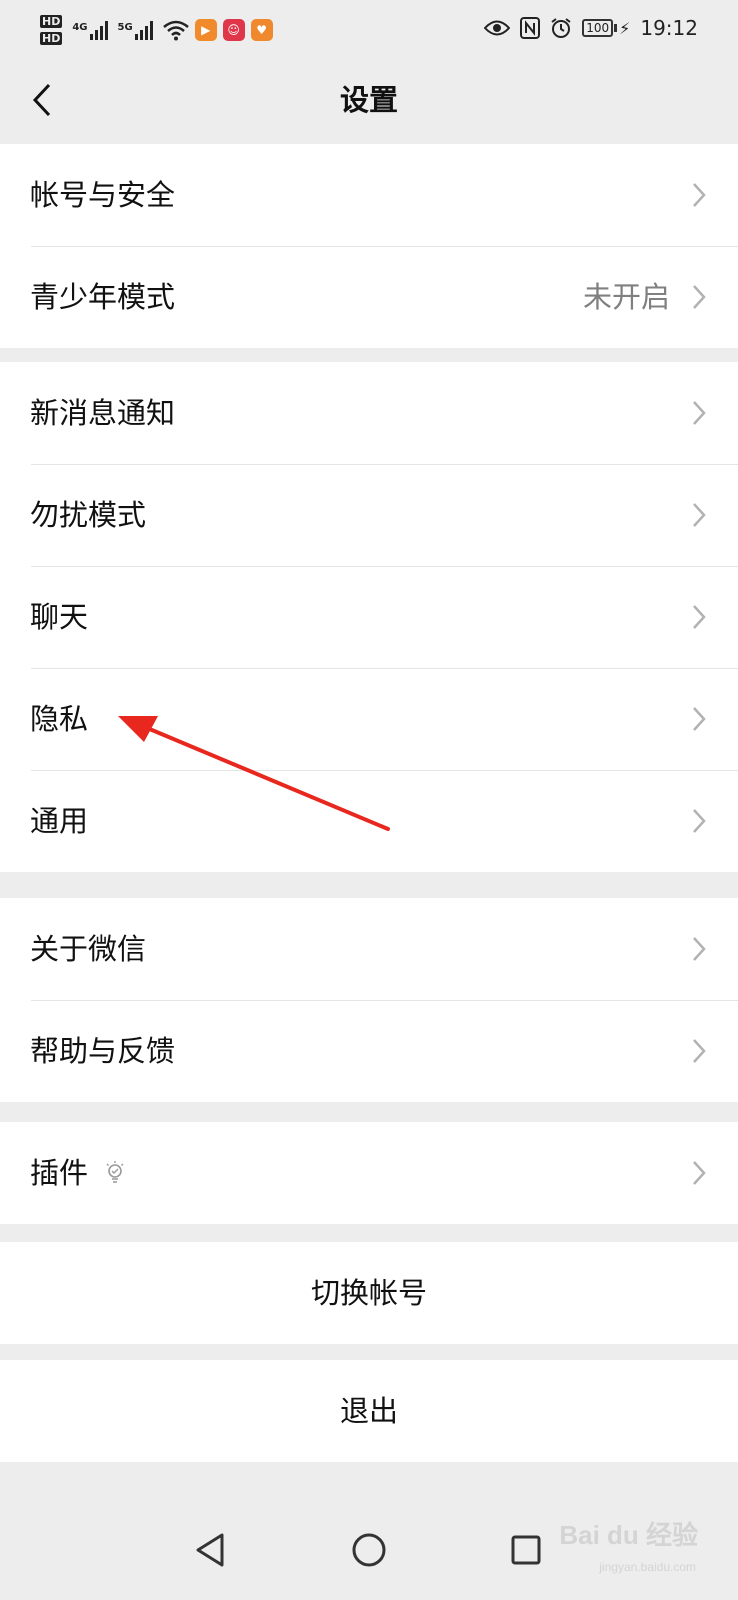 Image resolution: width=738 pixels, height=1600 pixels. What do you see at coordinates (561, 28) in the screenshot?
I see `alarm-icon` at bounding box center [561, 28].